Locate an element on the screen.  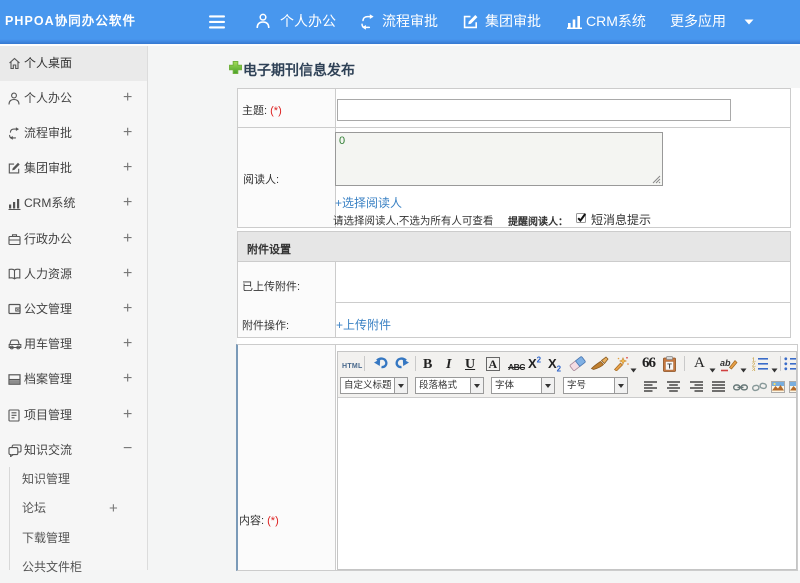
svg-text: ab is located at coordinates (725, 363).